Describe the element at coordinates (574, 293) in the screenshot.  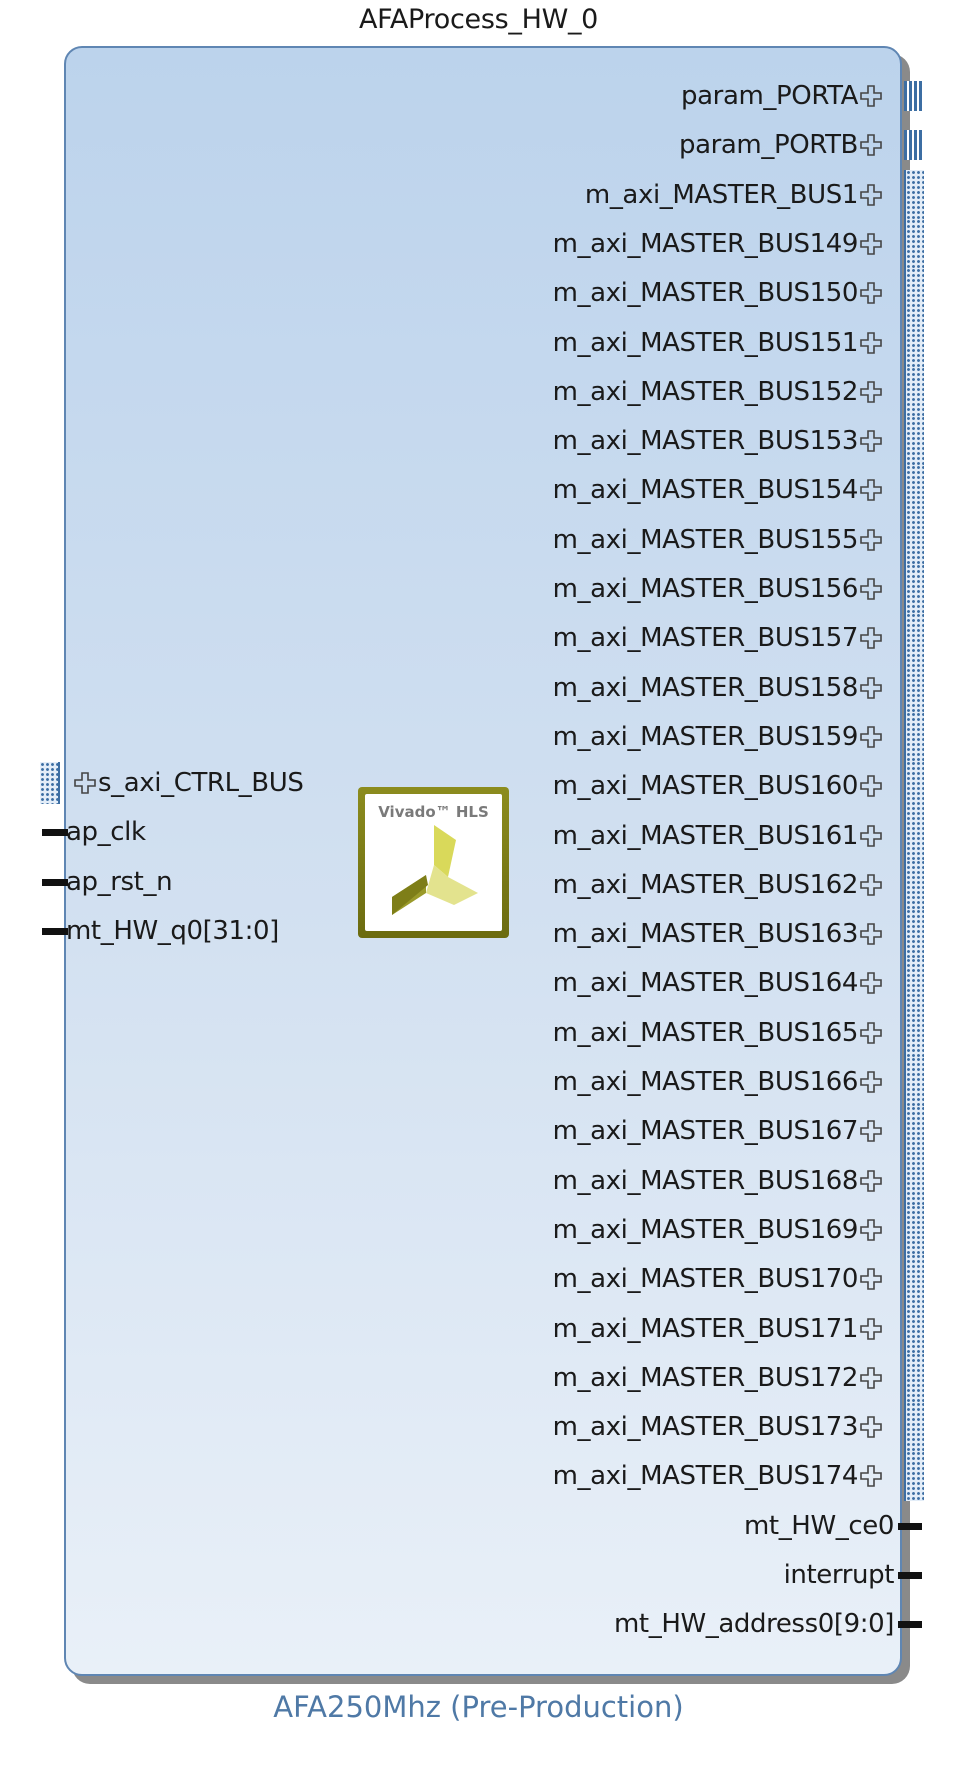
I see `right-bus-port: m_axi_MASTER_BUS150` at that location.